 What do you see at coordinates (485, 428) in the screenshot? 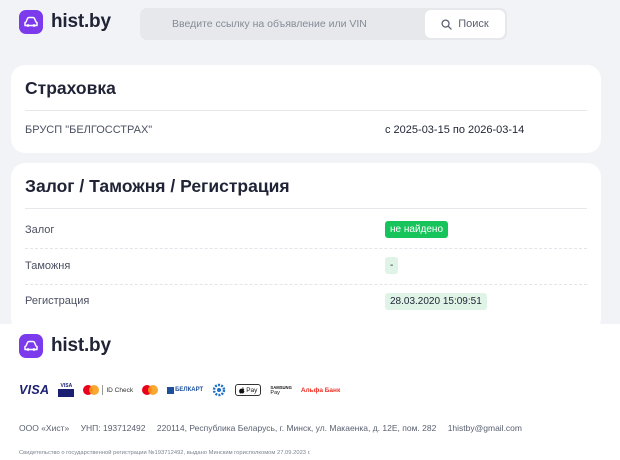
I see `company-email-link: 1histby@gmail.com` at bounding box center [485, 428].